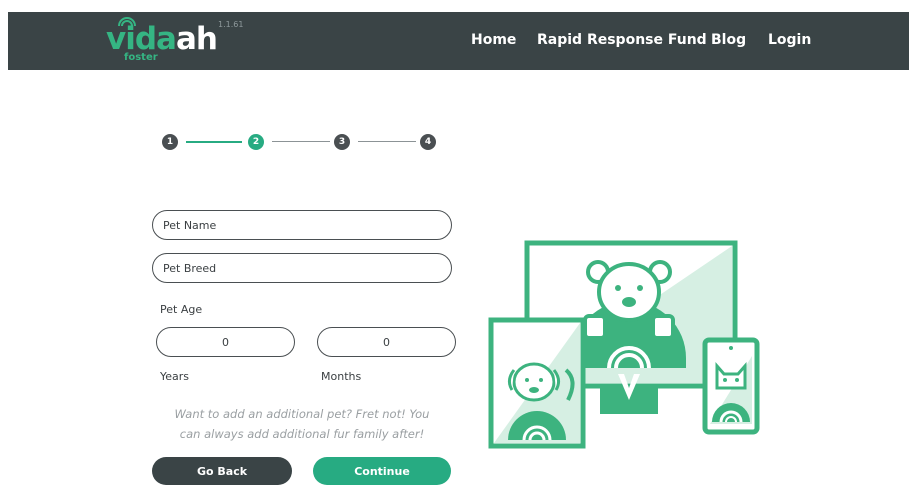 Image resolution: width=909 pixels, height=485 pixels. I want to click on pet-age-label: Pet Age, so click(181, 309).